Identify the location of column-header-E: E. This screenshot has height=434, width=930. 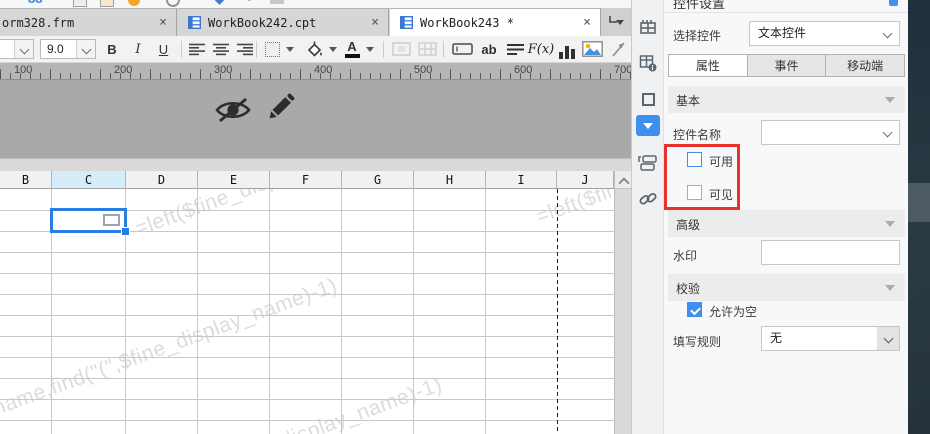
(234, 180).